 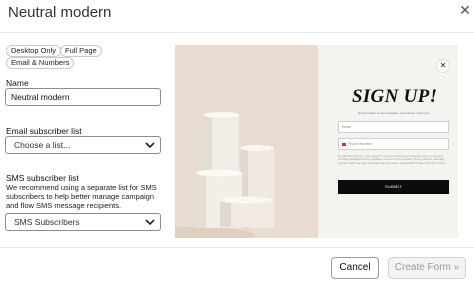 I want to click on preview-phone-placeholder: Phone Number, so click(x=360, y=144).